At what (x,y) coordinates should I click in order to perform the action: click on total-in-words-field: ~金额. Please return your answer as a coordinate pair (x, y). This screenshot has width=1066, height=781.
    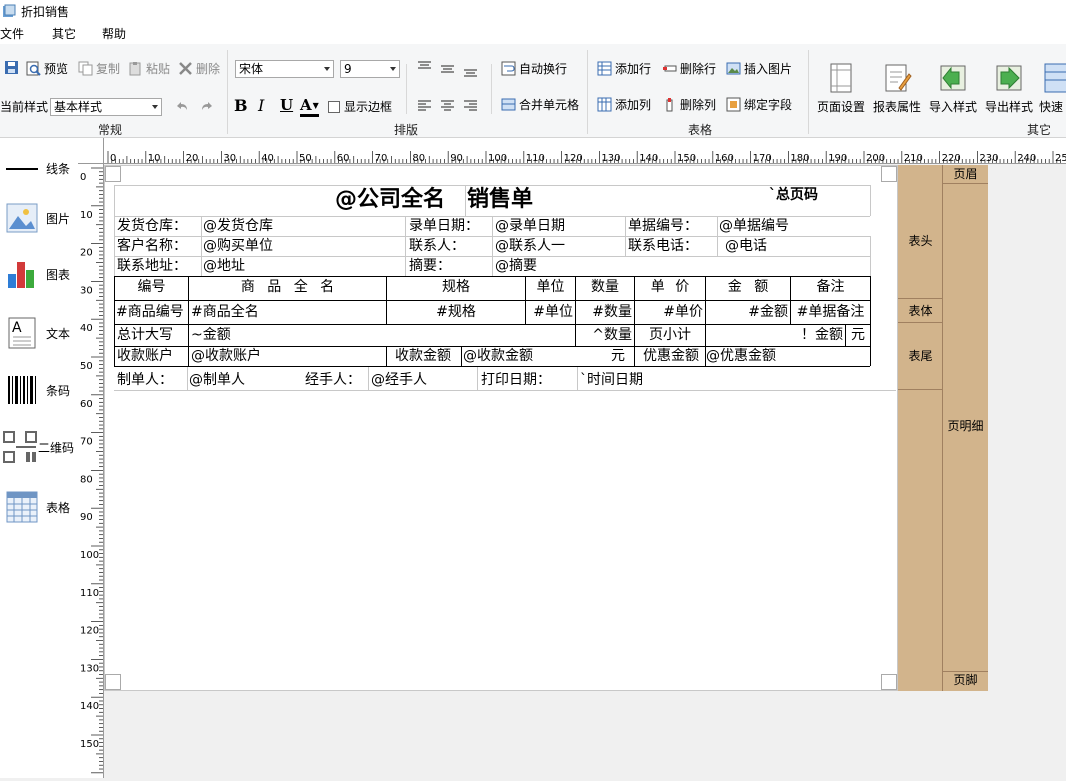
    Looking at the image, I should click on (211, 335).